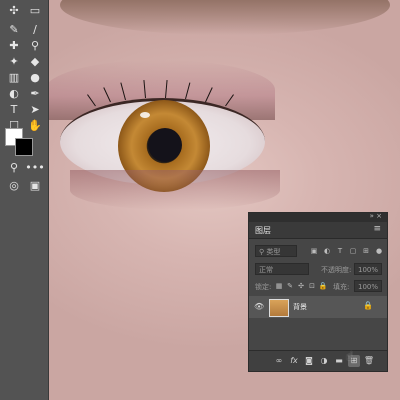 Image resolution: width=400 pixels, height=400 pixels. I want to click on move-tool-icon: ✣, so click(14, 11).